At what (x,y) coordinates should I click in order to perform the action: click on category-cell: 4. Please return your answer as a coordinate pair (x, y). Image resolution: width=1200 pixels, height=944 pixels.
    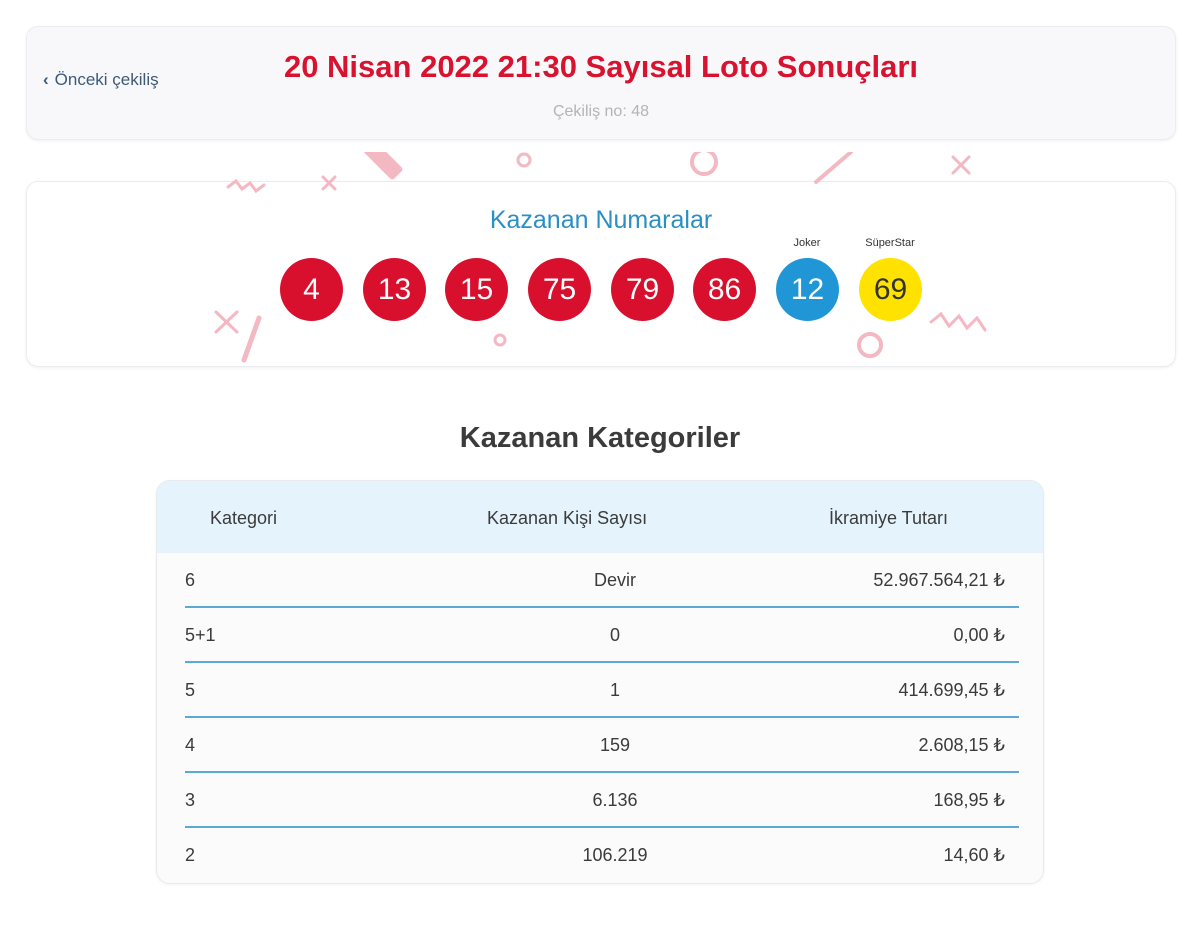
    Looking at the image, I should click on (190, 745).